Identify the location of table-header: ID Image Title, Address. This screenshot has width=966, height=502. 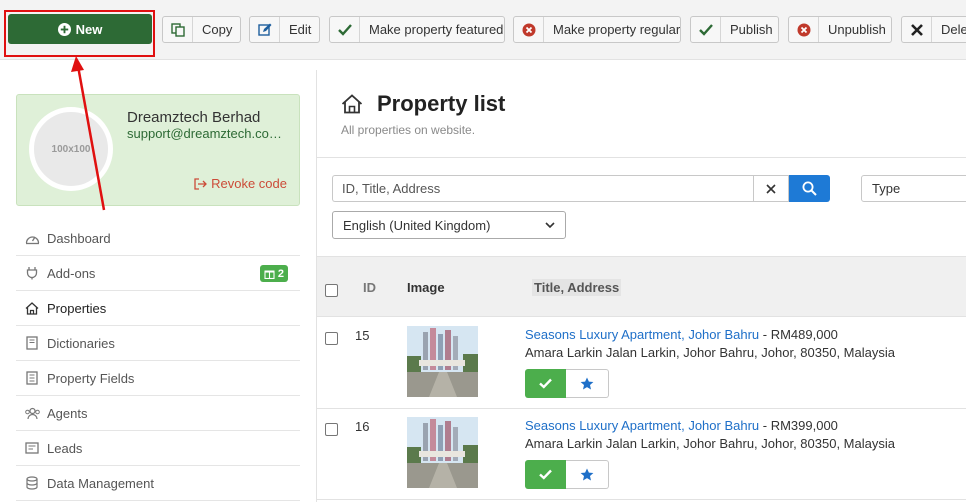
(641, 286).